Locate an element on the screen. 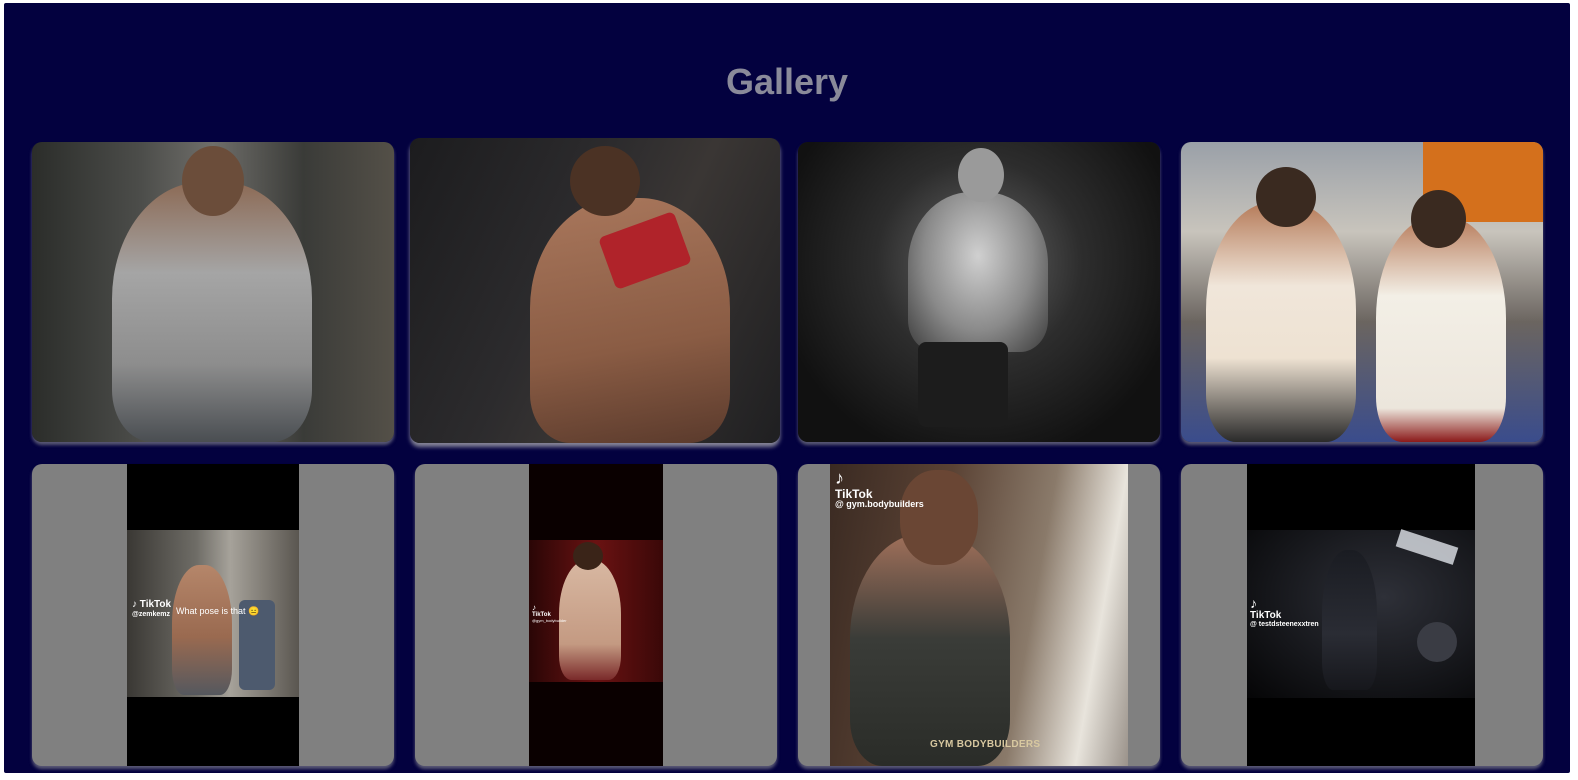  video-player-2: ♪ TikTok @gym_bodybuilder is located at coordinates (596, 615).